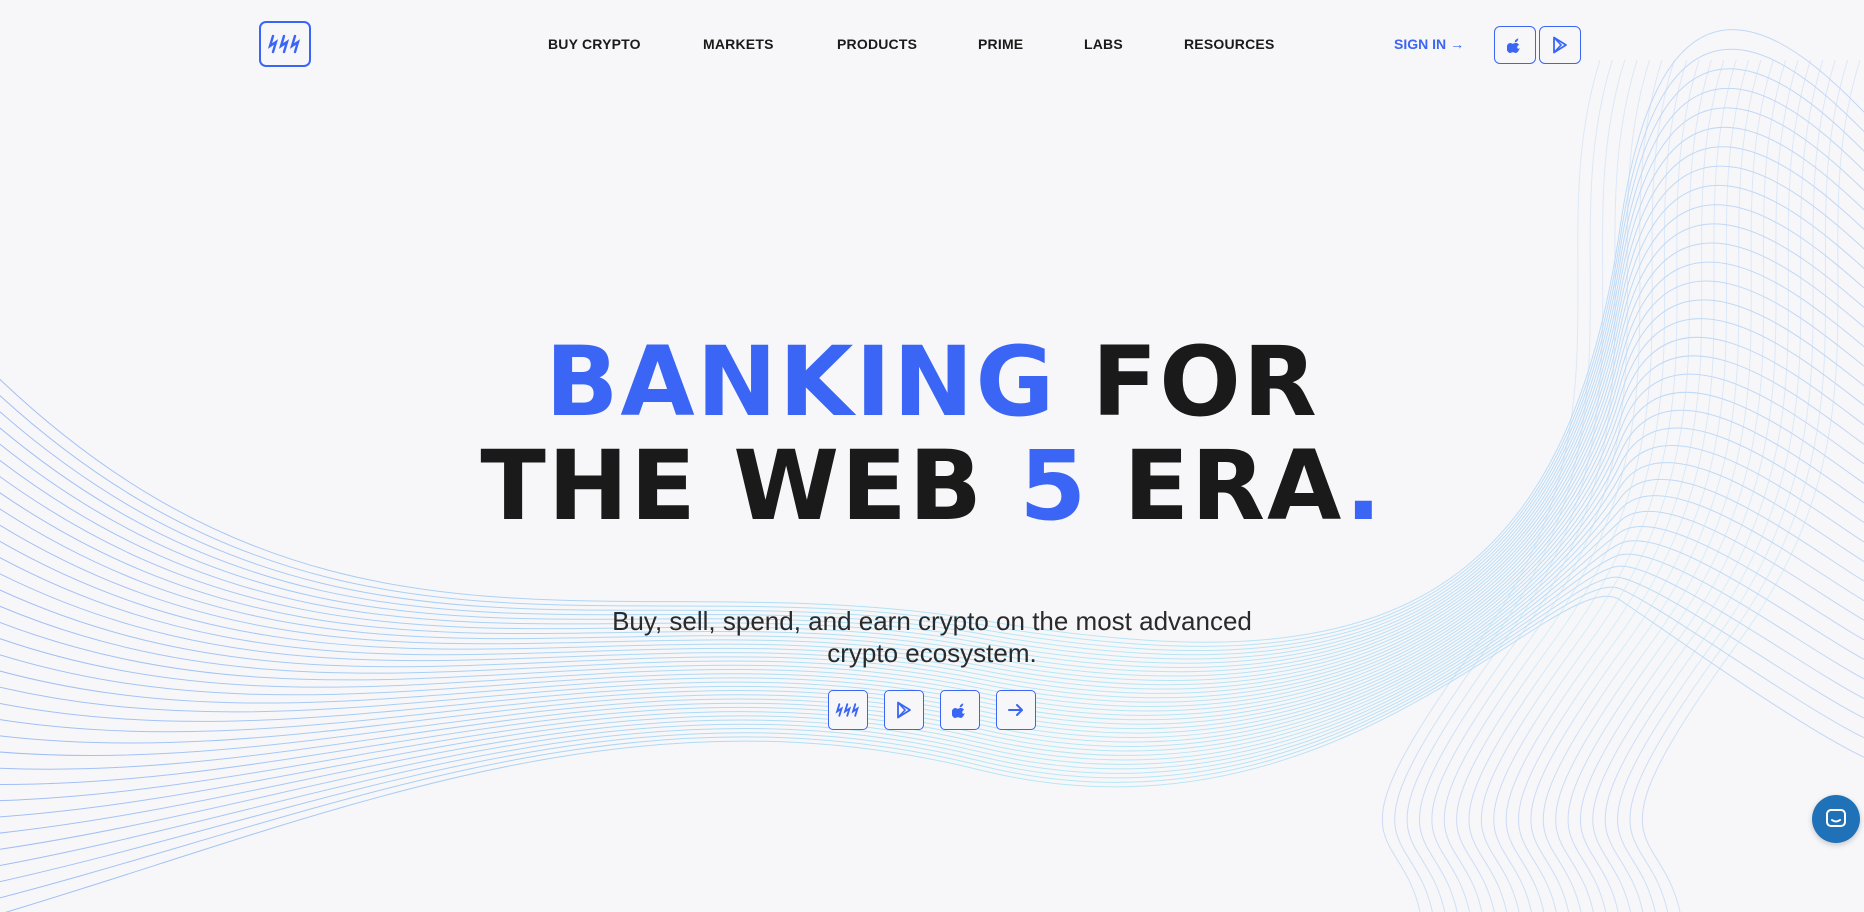 The image size is (1864, 912). What do you see at coordinates (932, 710) in the screenshot?
I see `cta-buttons` at bounding box center [932, 710].